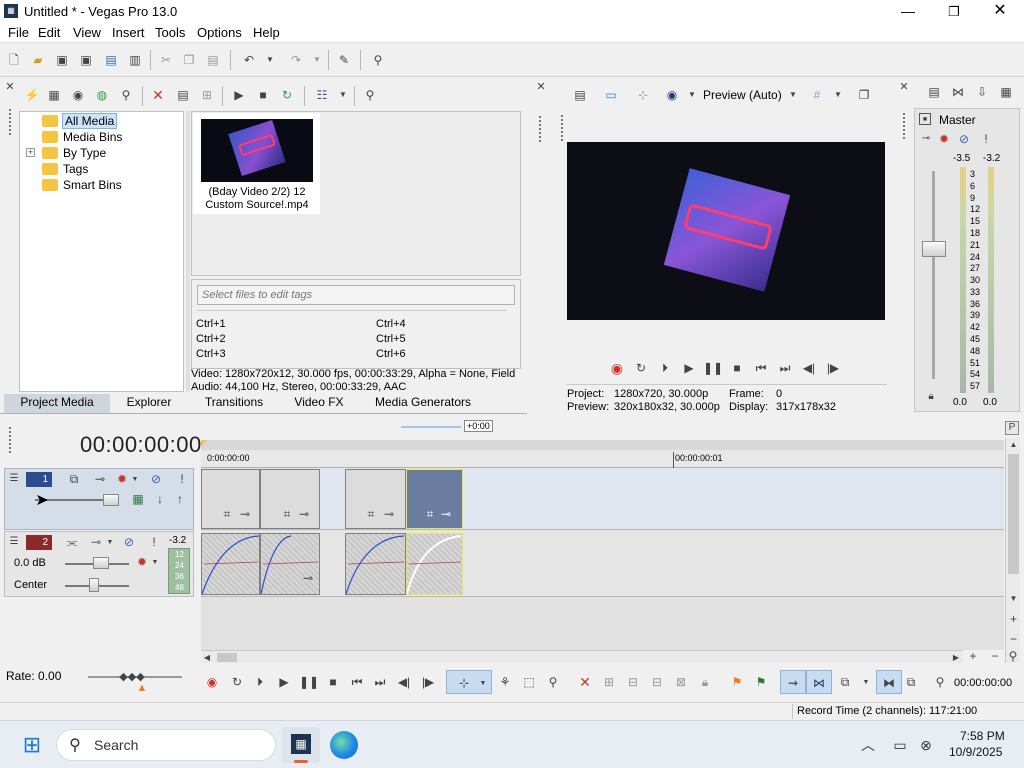  I want to click on overlays-icon: #, so click(817, 95).